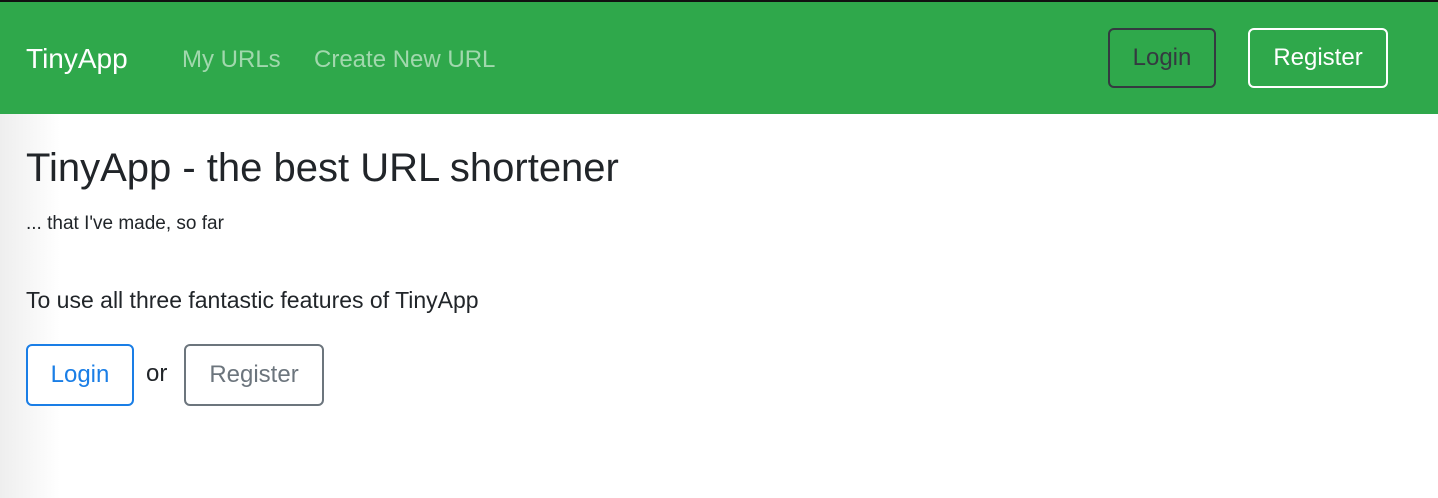  What do you see at coordinates (231, 60) in the screenshot?
I see `nav-link-my-urls: My URLs` at bounding box center [231, 60].